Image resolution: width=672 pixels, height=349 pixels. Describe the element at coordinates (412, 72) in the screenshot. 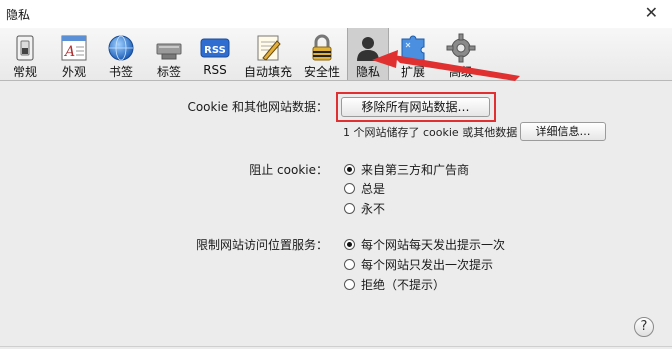

I see `tab-extensions-label: 扩展` at that location.